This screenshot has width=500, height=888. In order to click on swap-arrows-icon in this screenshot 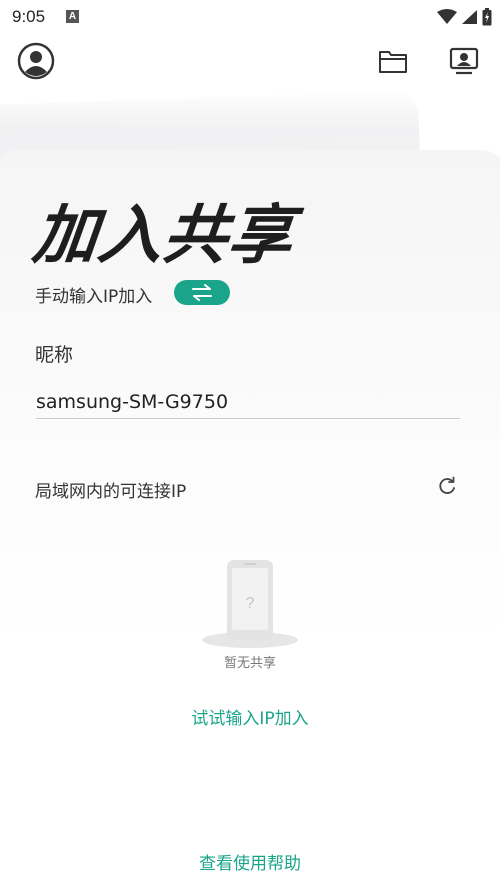, I will do `click(202, 292)`.